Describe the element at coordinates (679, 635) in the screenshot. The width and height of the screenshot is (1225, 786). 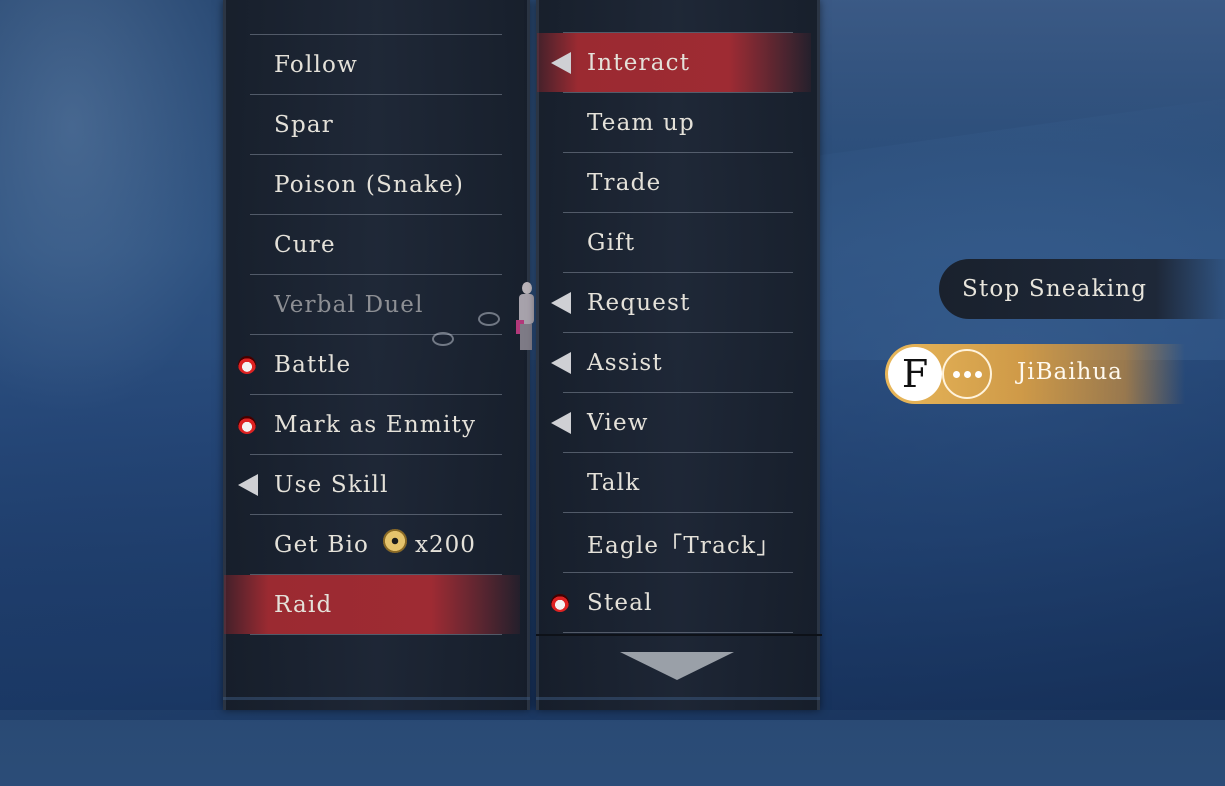
I see `menu-divider` at that location.